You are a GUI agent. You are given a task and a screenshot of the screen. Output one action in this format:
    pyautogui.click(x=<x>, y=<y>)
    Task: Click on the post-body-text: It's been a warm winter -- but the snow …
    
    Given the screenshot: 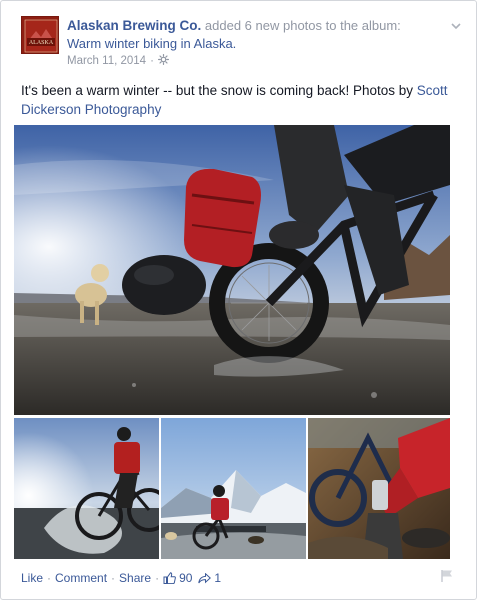 What is the action you would take?
    pyautogui.click(x=219, y=90)
    